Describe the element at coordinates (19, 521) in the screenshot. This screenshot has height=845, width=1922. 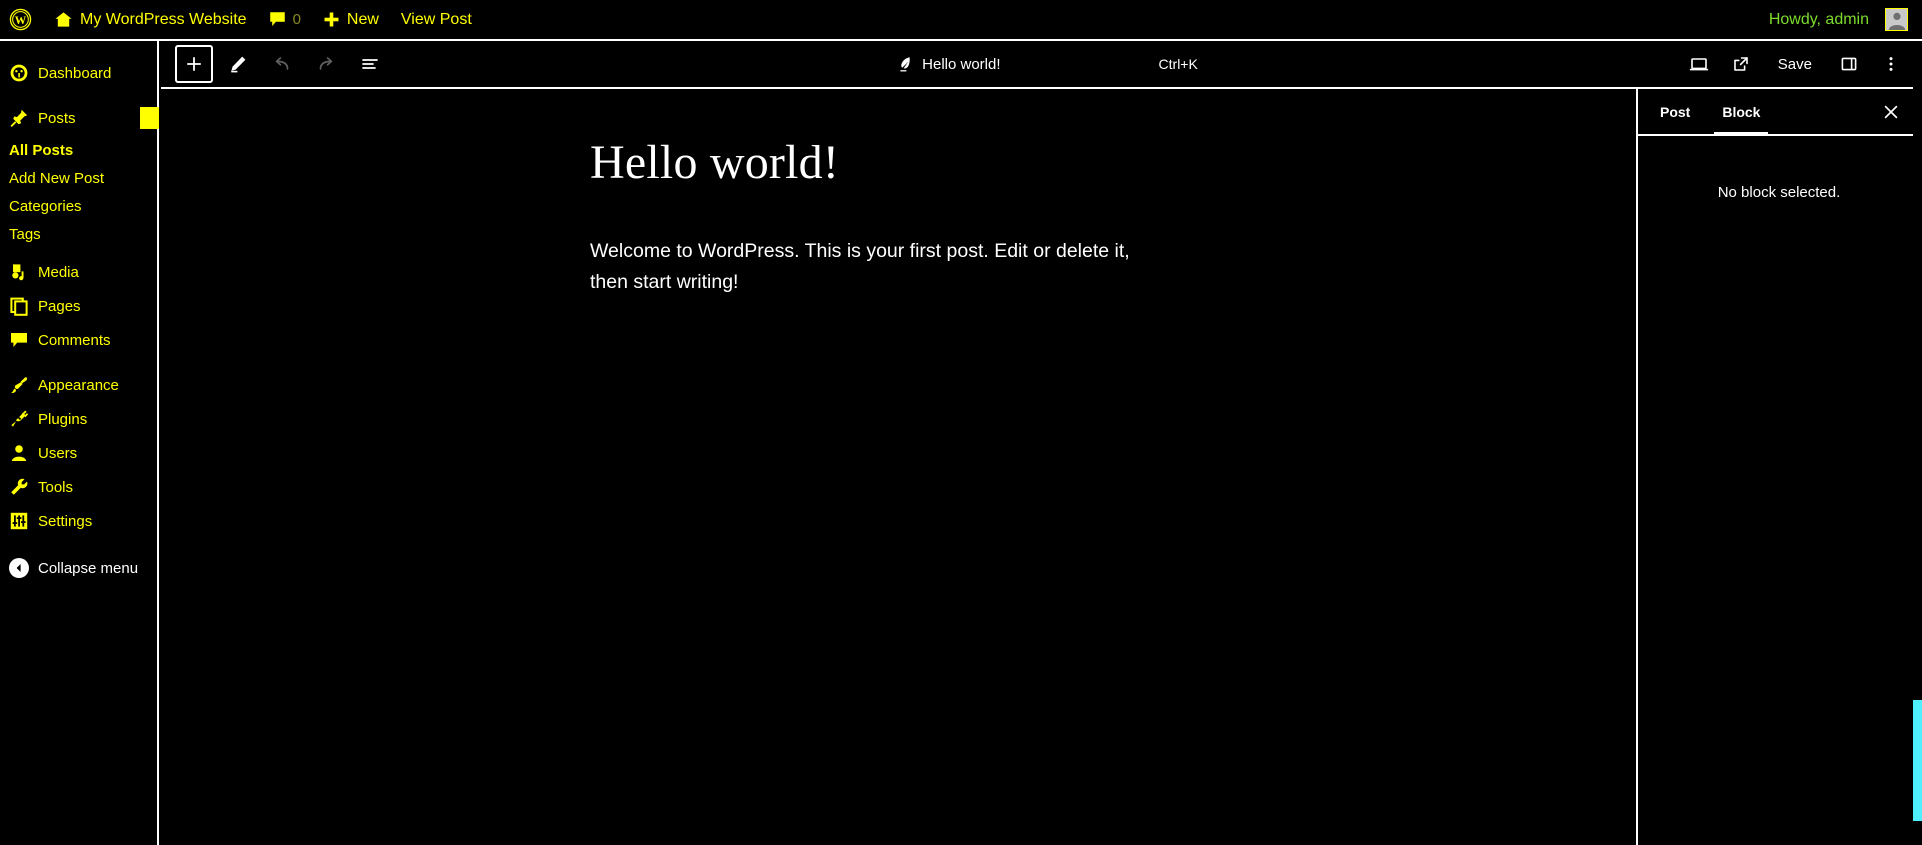
I see `settings-sliders-icon` at that location.